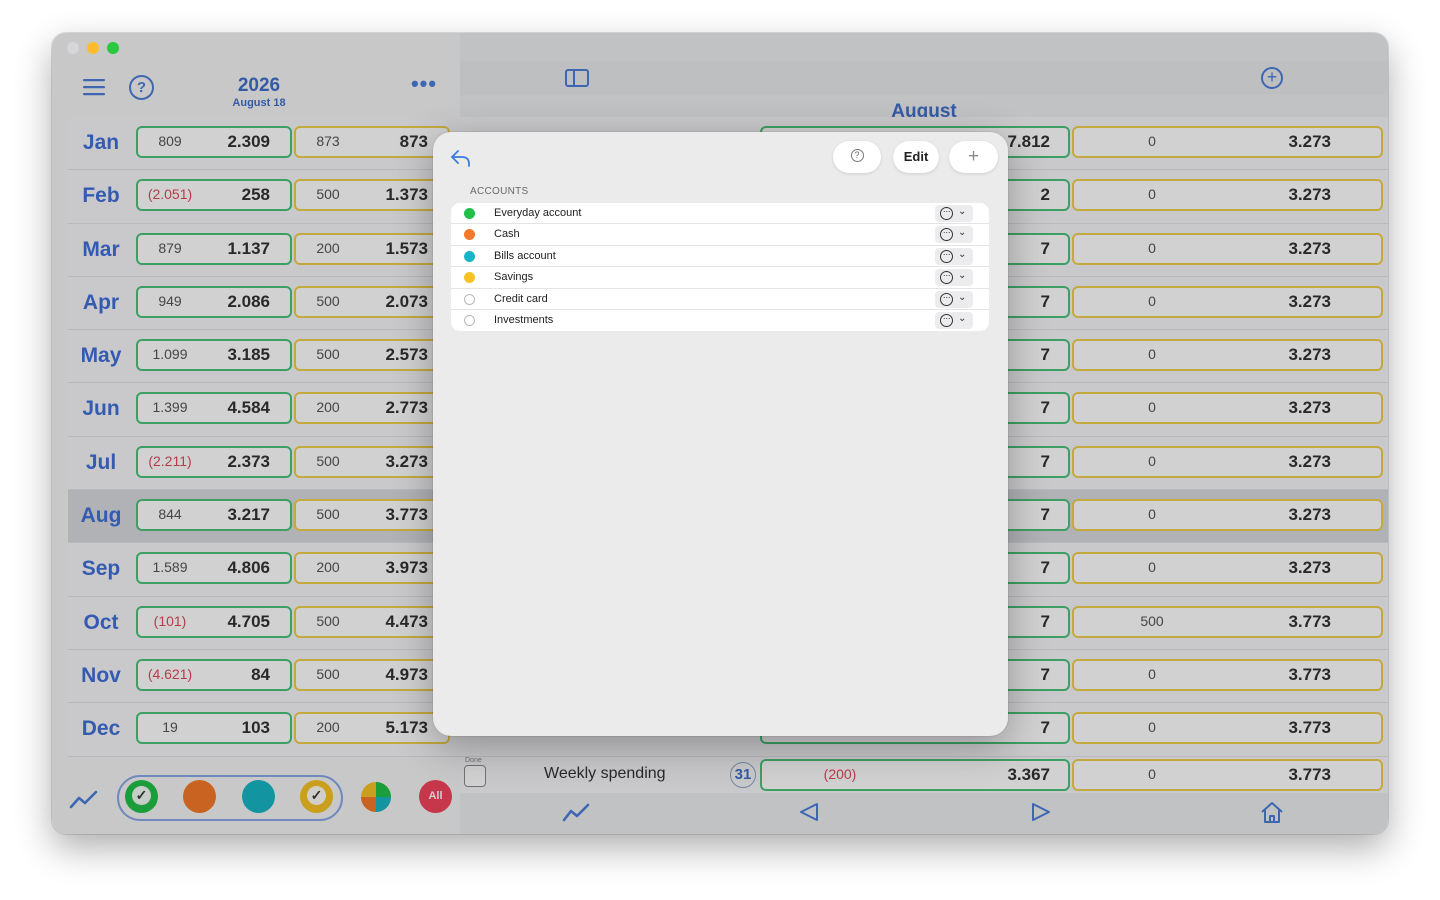 This screenshot has height=900, width=1440. What do you see at coordinates (720, 278) in the screenshot?
I see `account-row: Savings ··· ⌄` at bounding box center [720, 278].